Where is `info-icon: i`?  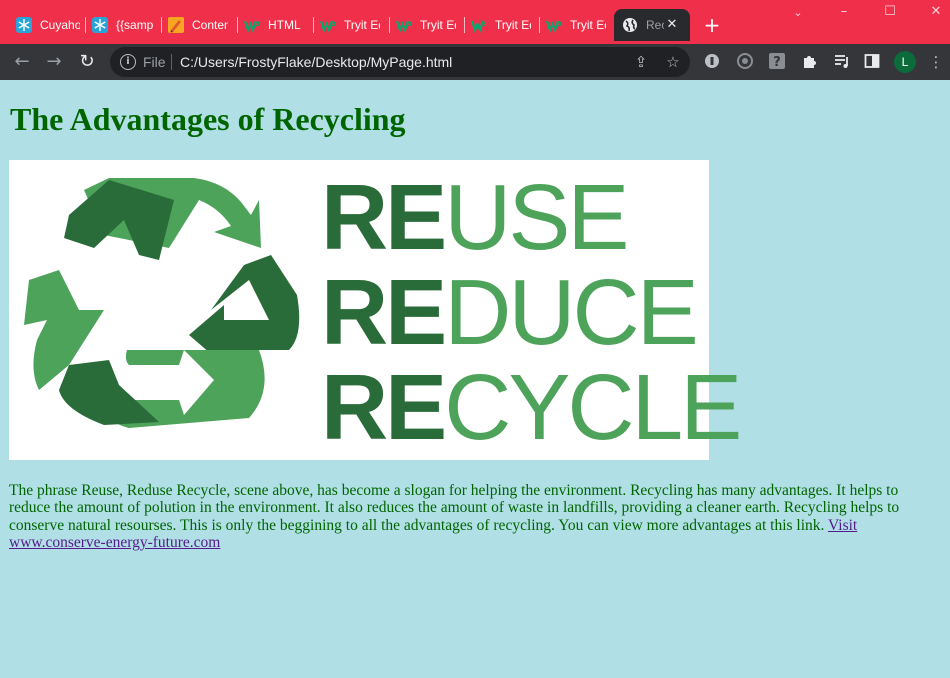
info-icon: i is located at coordinates (128, 62).